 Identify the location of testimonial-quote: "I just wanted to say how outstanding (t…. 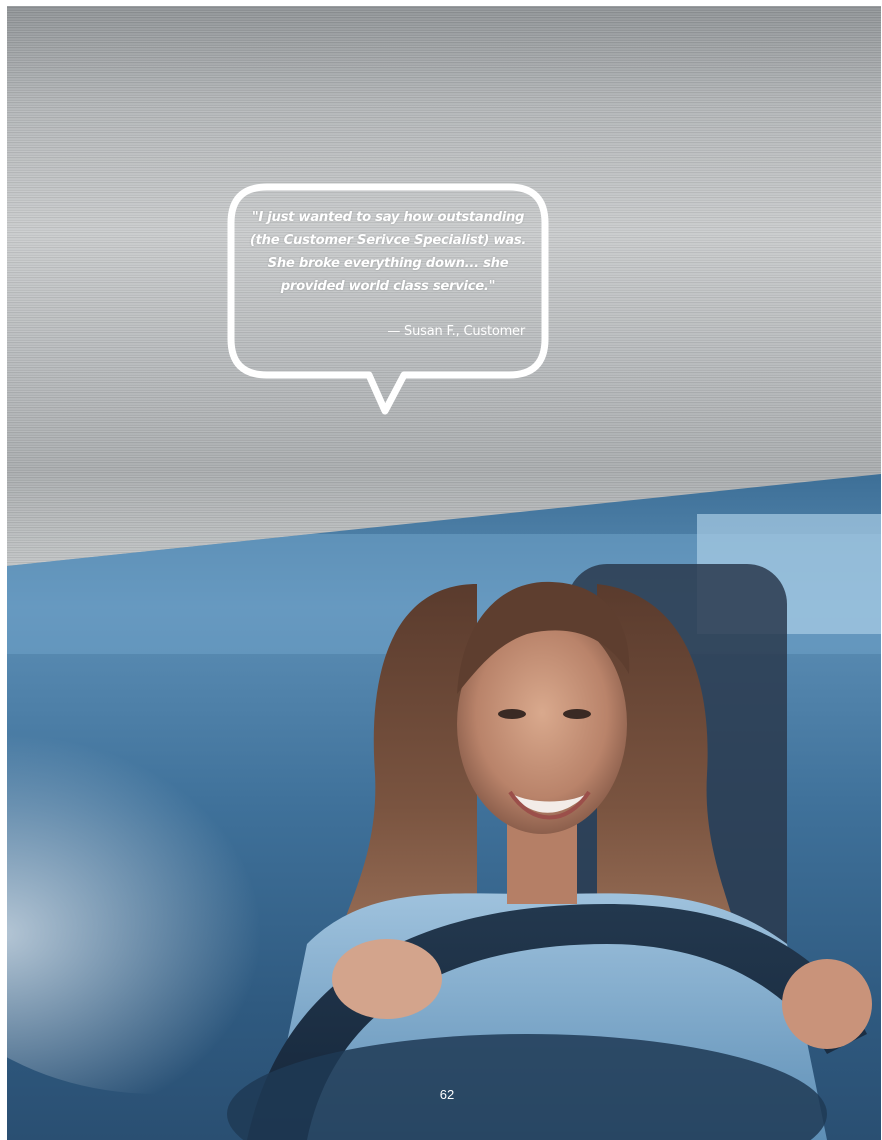
(388, 252).